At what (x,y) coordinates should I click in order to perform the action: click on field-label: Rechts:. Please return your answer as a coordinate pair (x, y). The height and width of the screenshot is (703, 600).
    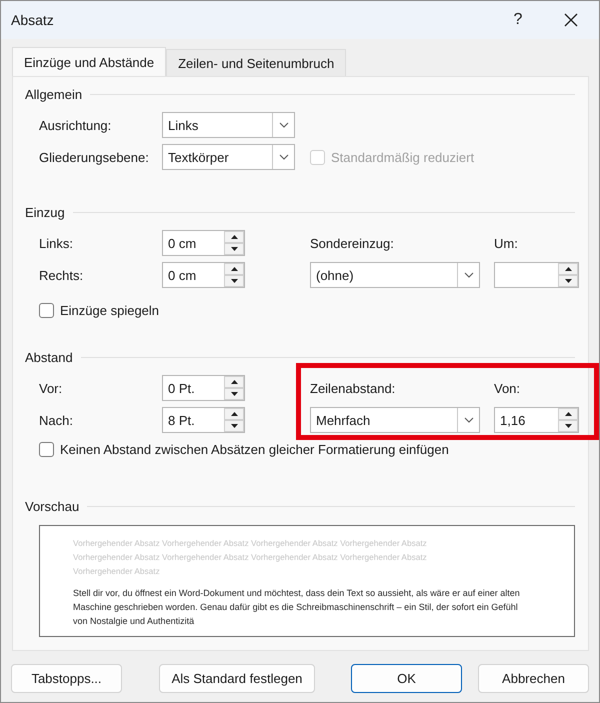
    Looking at the image, I should click on (61, 275).